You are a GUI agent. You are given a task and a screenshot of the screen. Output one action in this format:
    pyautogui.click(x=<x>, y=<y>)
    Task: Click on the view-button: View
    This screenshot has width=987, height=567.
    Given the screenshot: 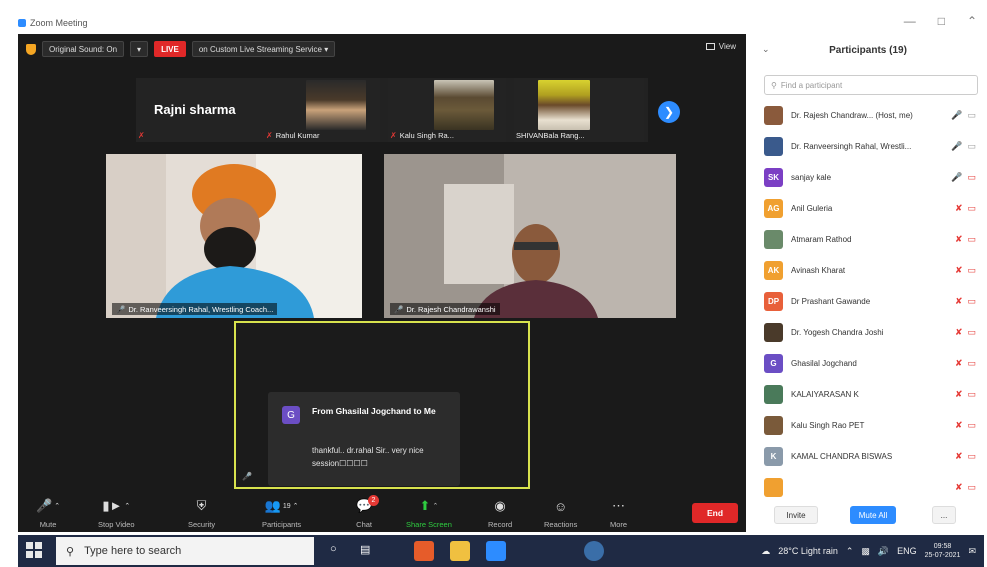 What is the action you would take?
    pyautogui.click(x=720, y=46)
    